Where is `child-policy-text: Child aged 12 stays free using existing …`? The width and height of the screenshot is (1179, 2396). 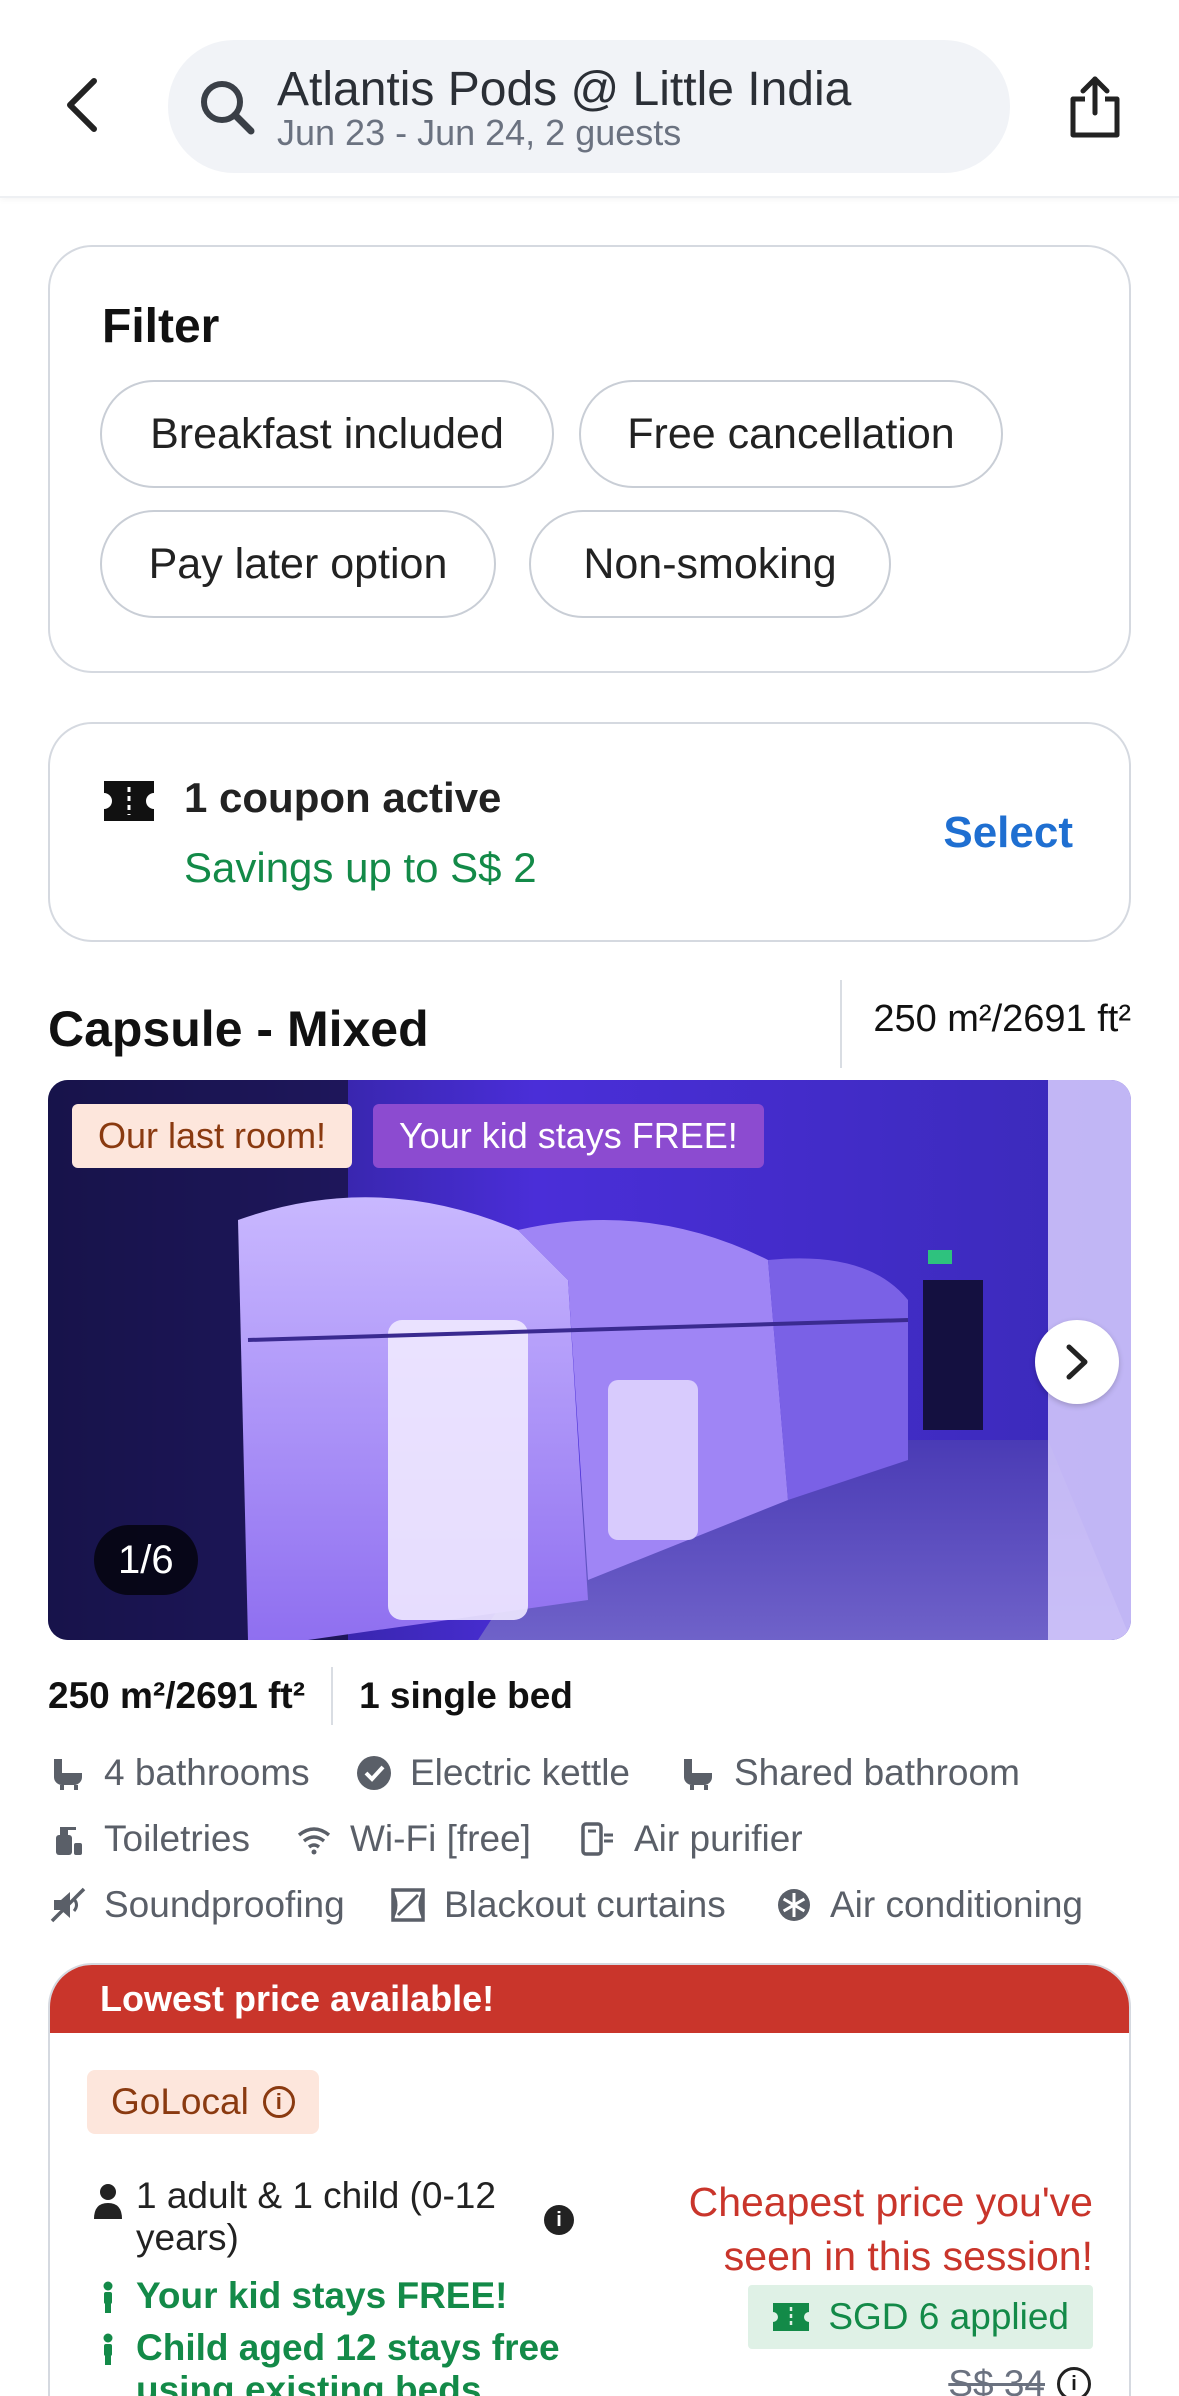 child-policy-text: Child aged 12 stays free using existing … is located at coordinates (348, 2361).